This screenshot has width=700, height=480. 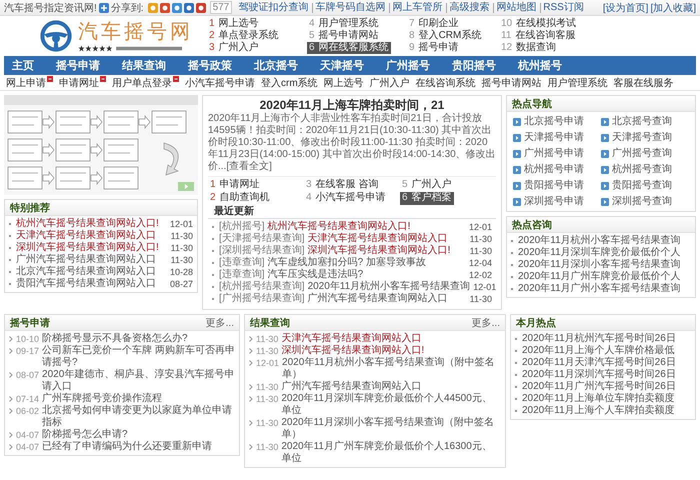 I want to click on top-action-link: [设为首页], so click(x=625, y=7).